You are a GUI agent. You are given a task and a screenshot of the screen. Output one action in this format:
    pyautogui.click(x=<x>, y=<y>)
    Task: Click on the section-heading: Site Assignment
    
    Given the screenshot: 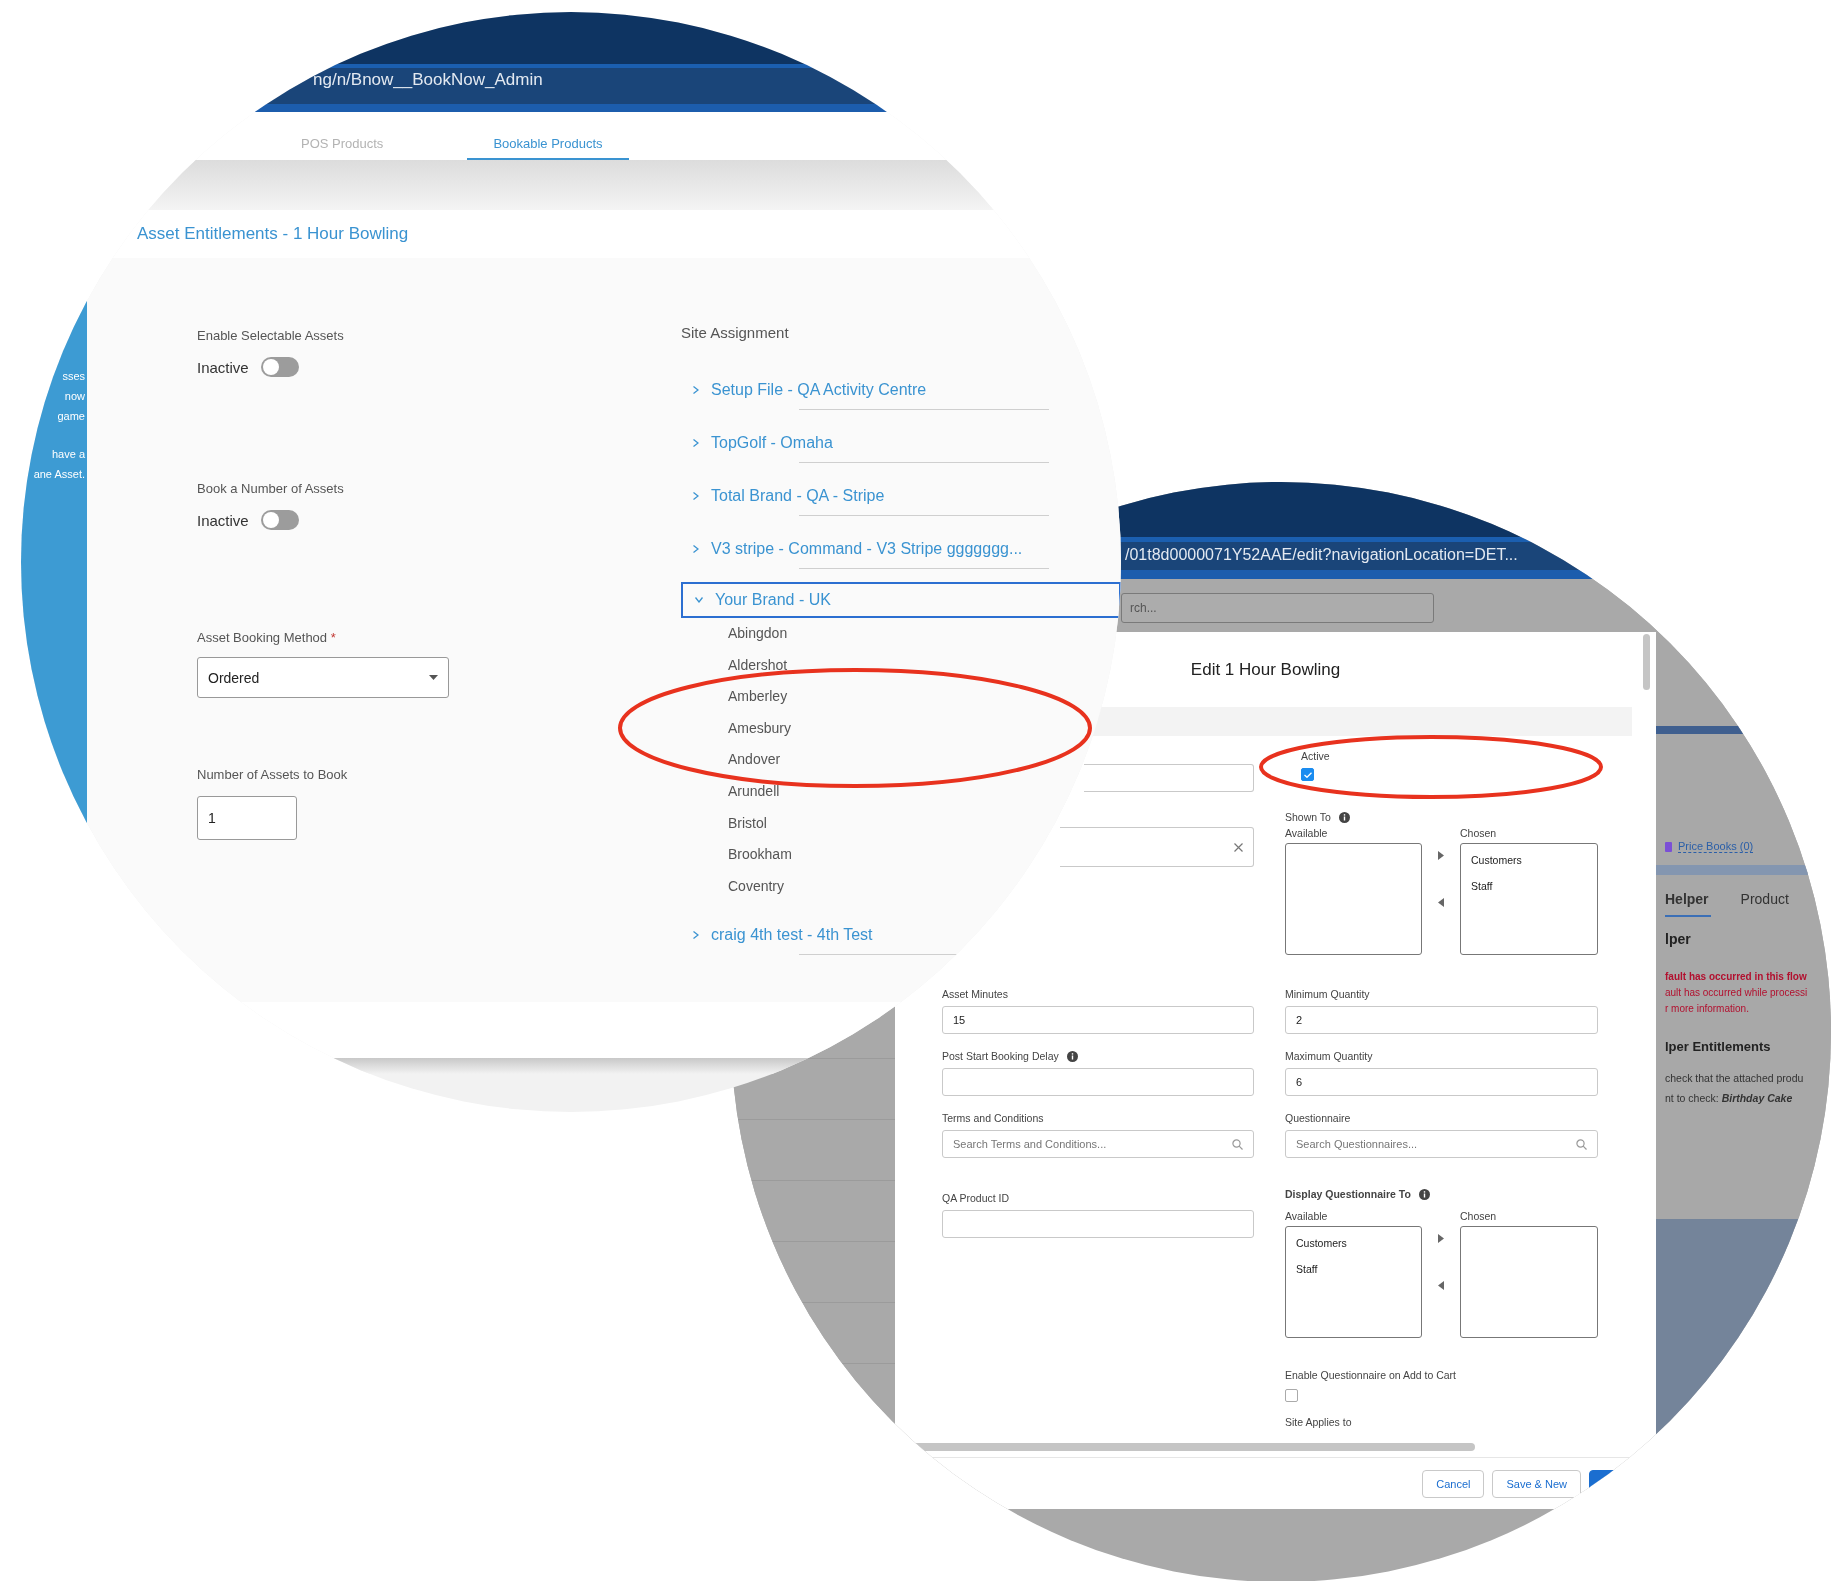 What is the action you would take?
    pyautogui.click(x=735, y=332)
    